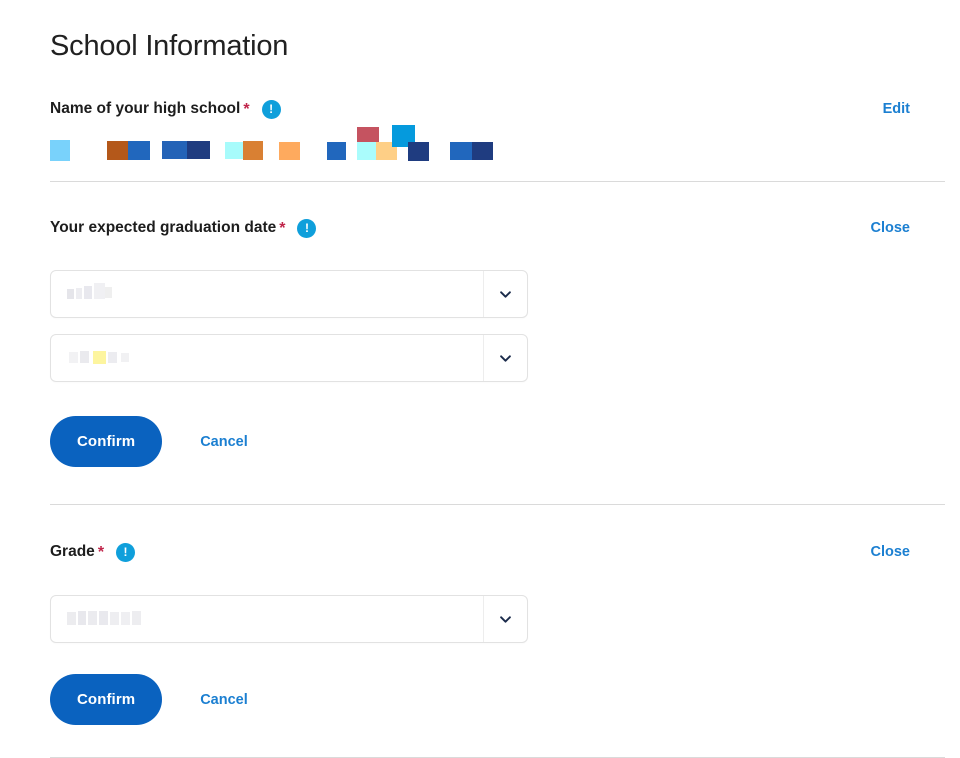  I want to click on required-indicator-graduation-date: *, so click(282, 228).